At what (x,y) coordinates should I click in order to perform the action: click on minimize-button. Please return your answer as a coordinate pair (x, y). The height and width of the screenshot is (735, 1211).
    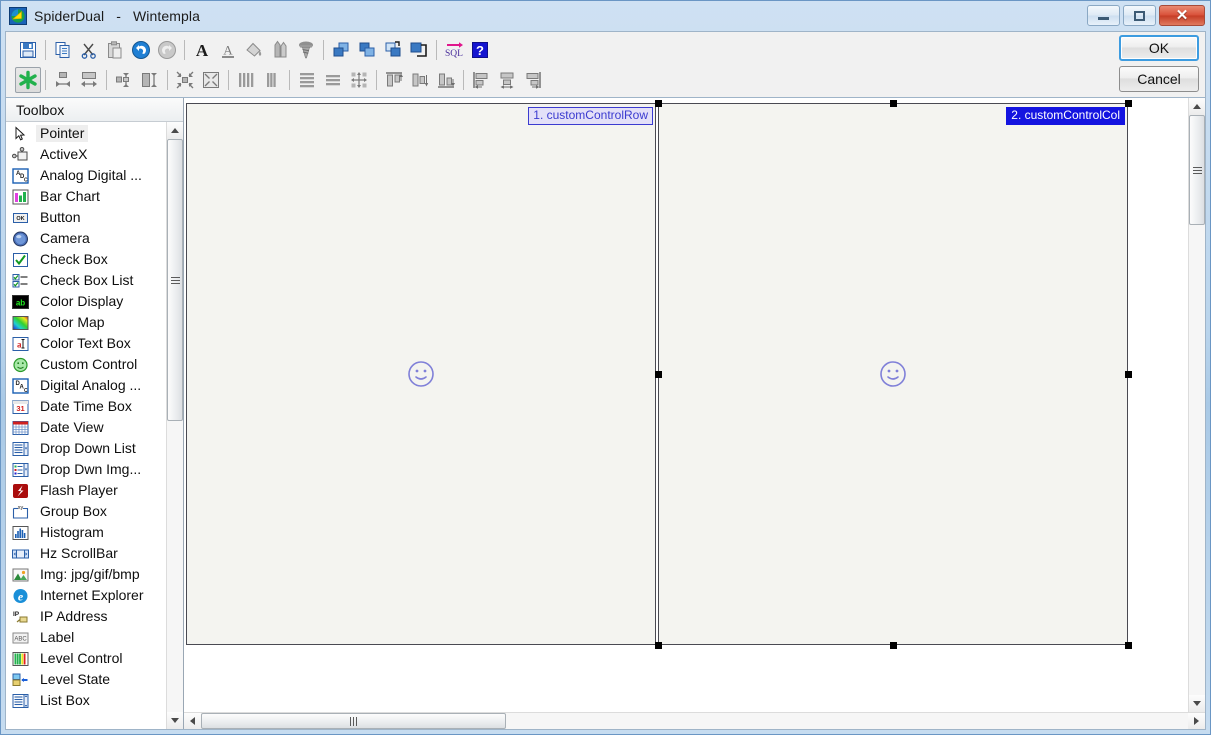
    Looking at the image, I should click on (1103, 15).